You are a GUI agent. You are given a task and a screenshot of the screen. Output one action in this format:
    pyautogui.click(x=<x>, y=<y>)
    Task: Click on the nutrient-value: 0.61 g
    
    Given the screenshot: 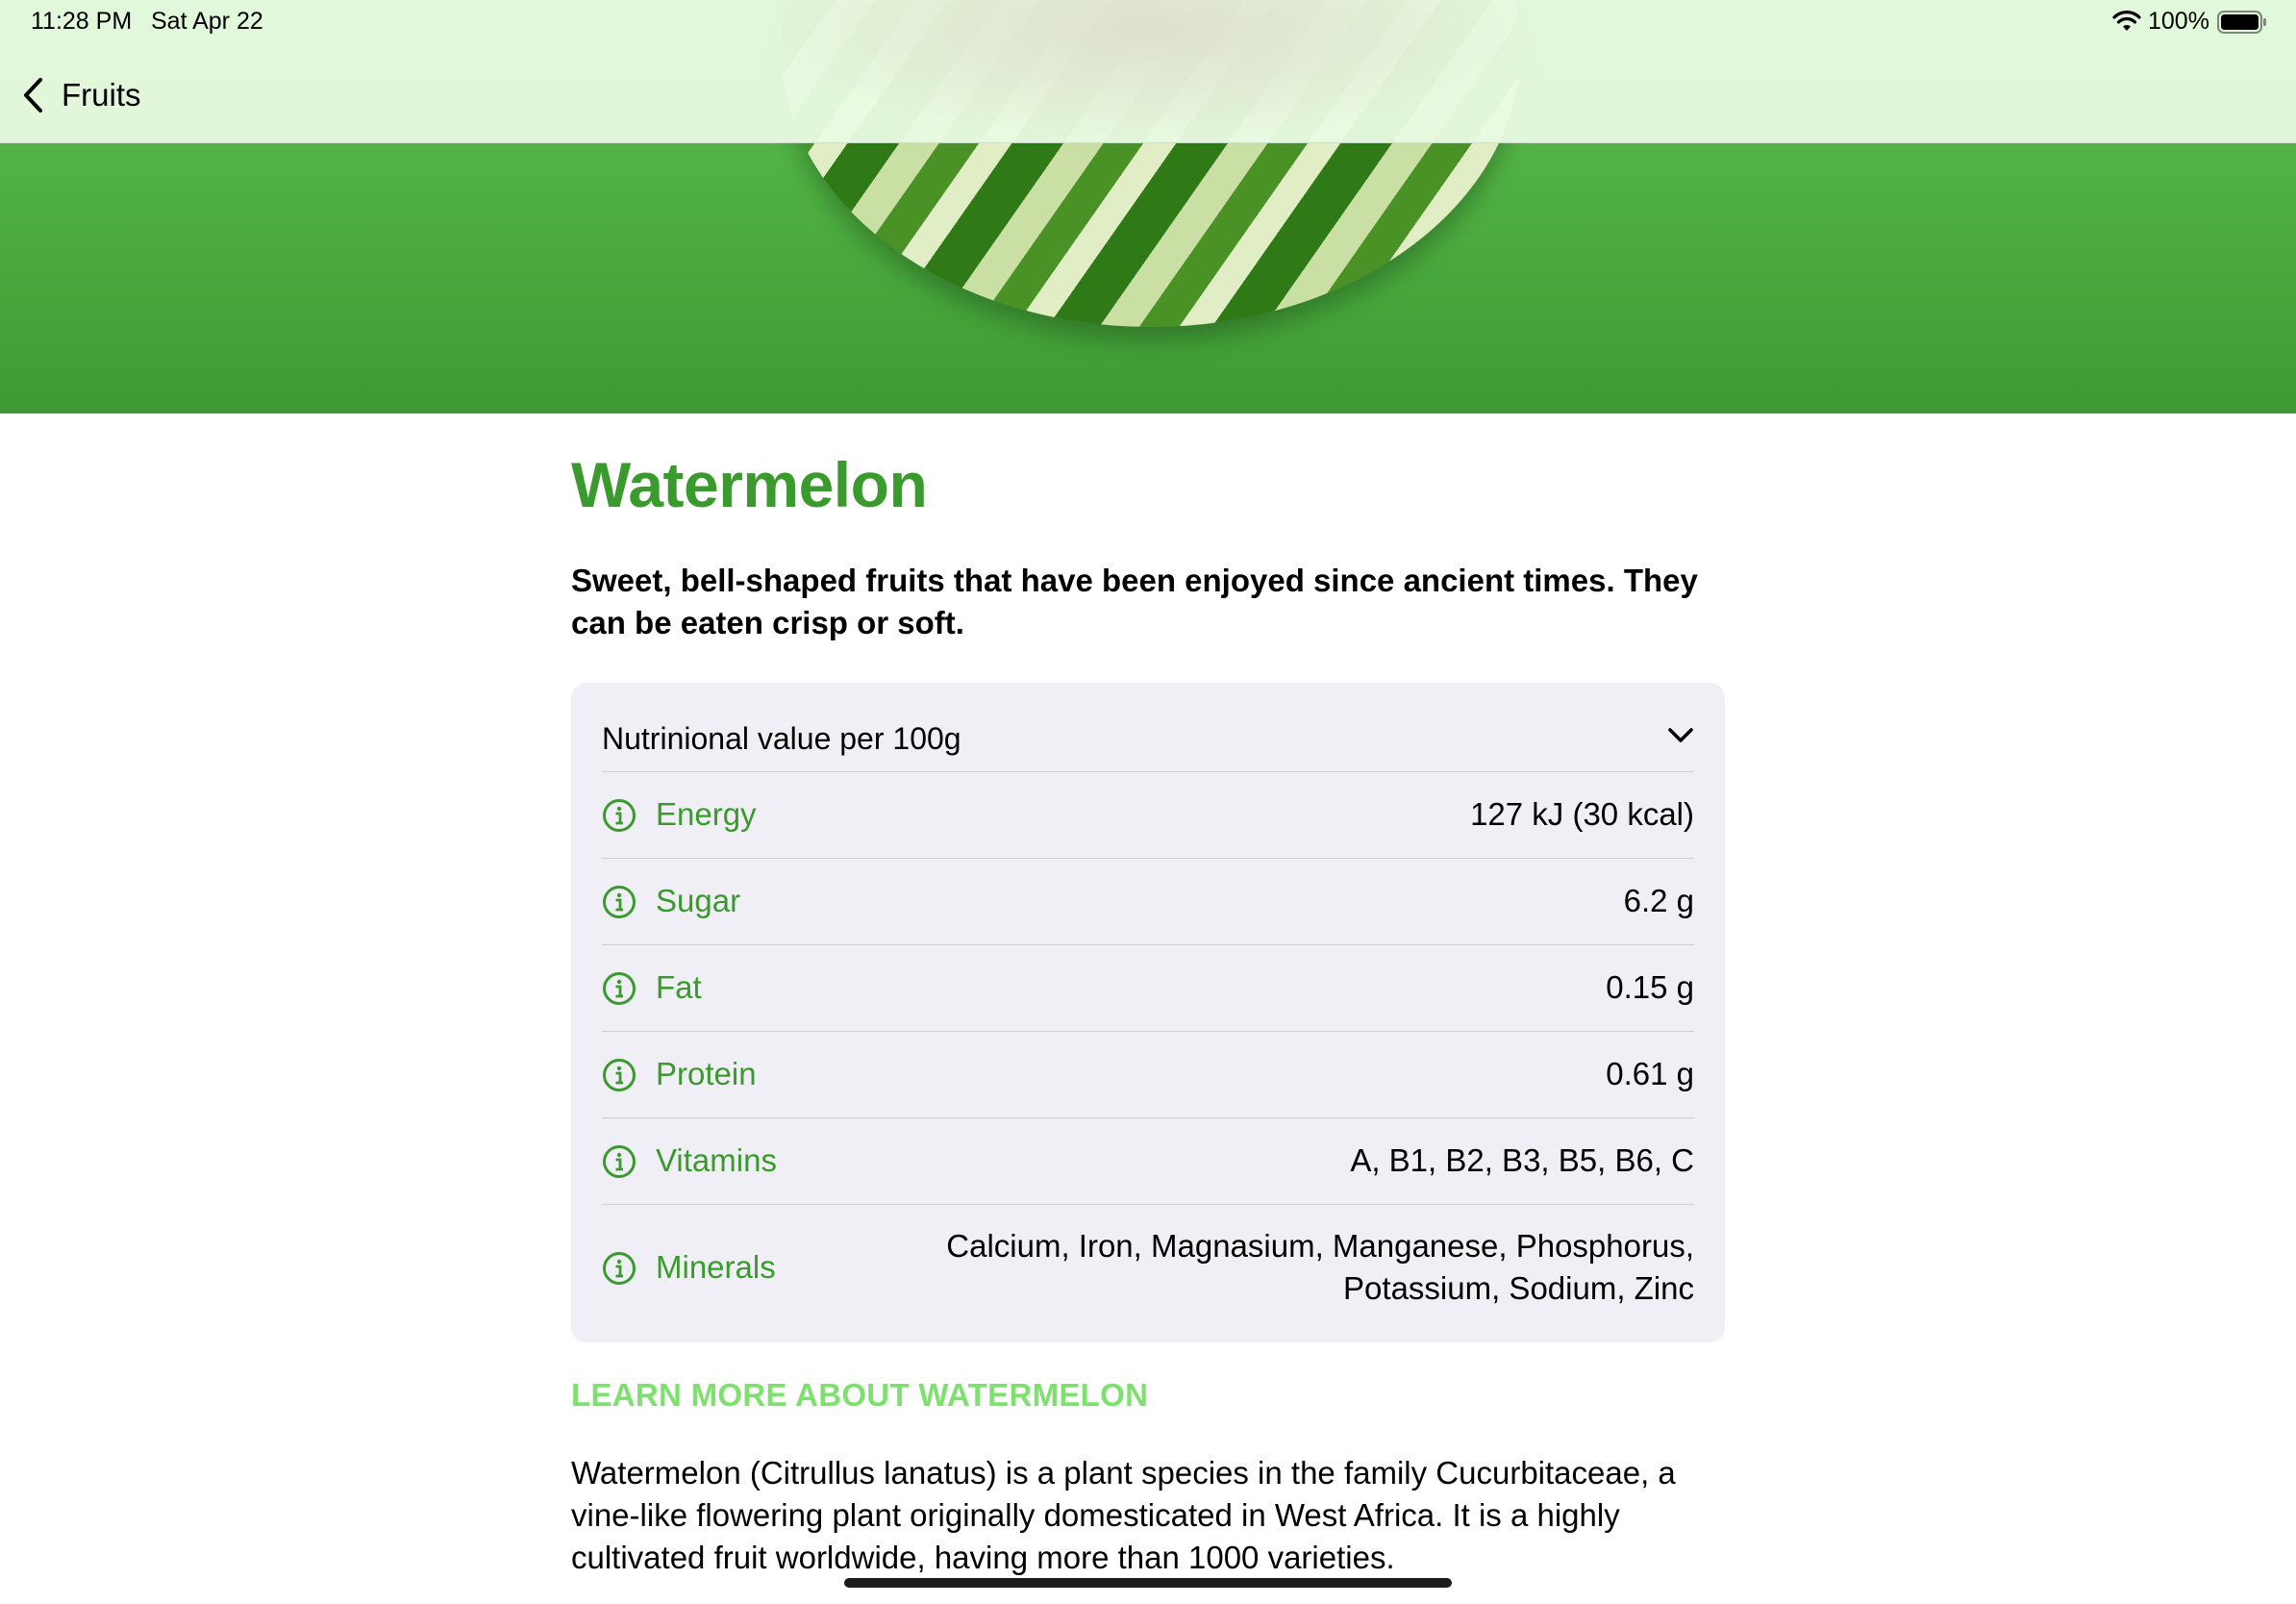 What is the action you would take?
    pyautogui.click(x=1650, y=1073)
    